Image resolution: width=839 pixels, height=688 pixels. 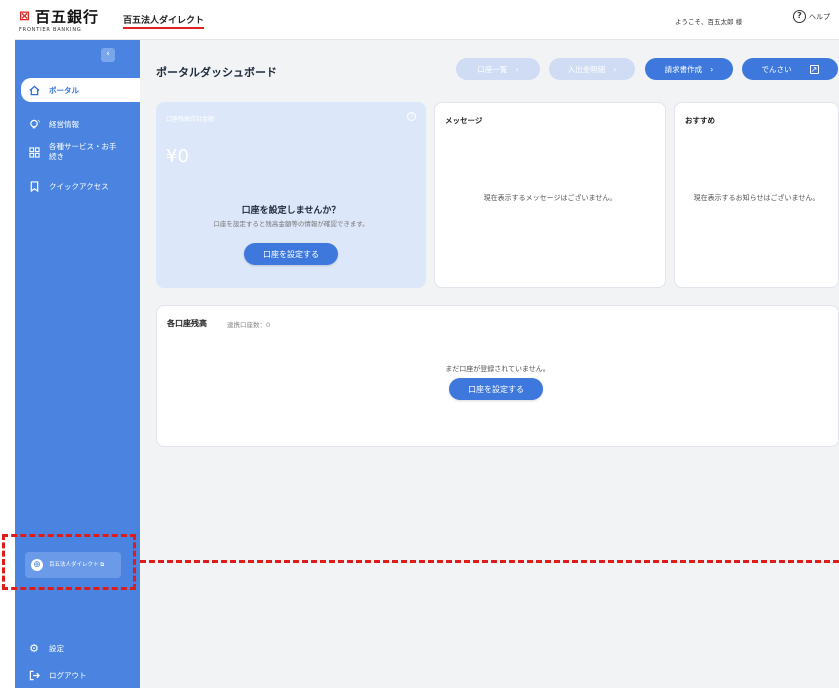 I want to click on sidebar-item-logout: ログアウト, so click(x=77, y=675).